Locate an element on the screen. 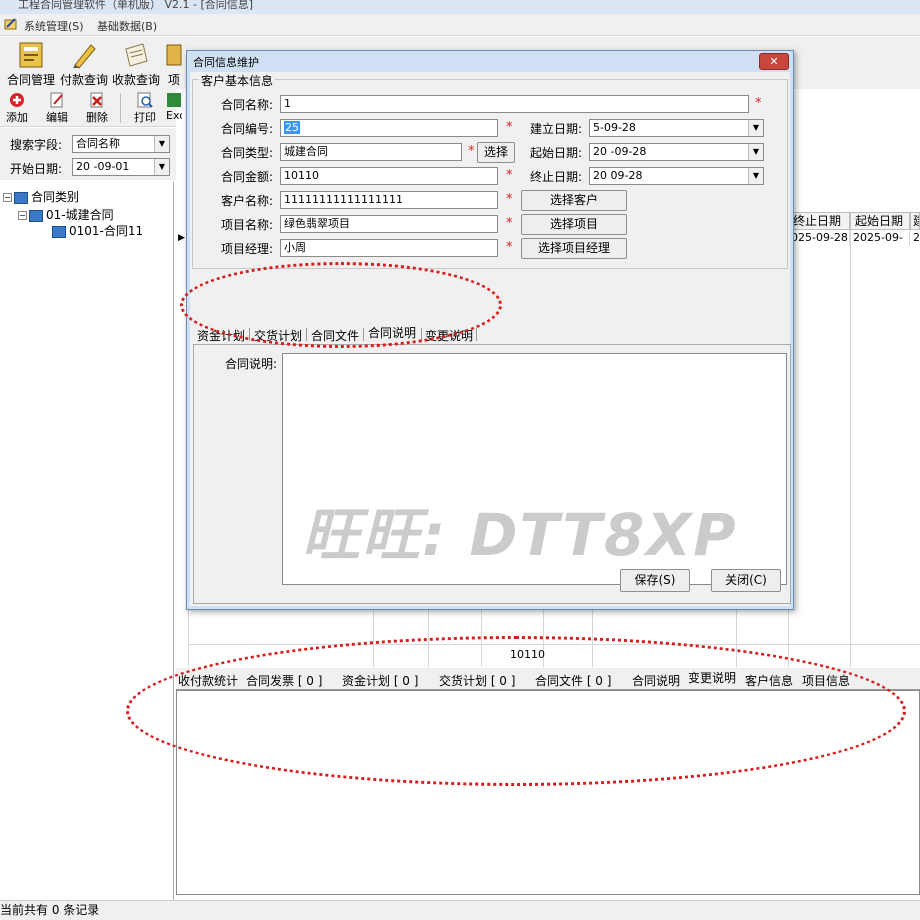  pencil-icon is located at coordinates (84, 55).